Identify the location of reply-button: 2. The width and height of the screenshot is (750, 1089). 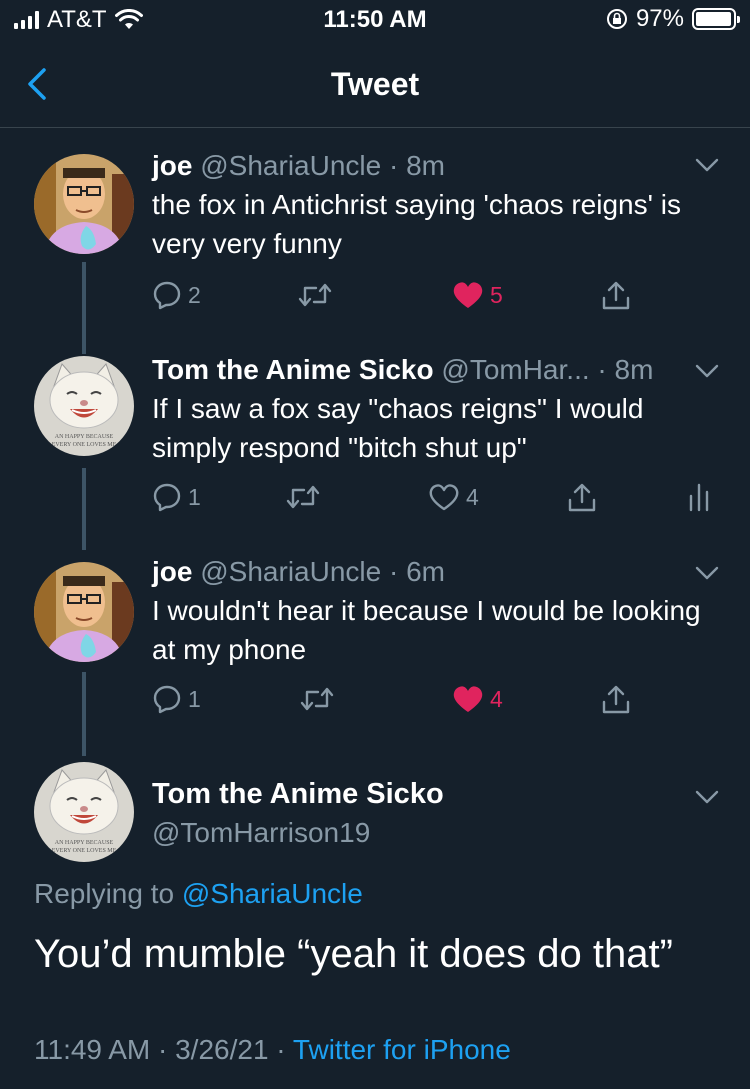
(176, 295).